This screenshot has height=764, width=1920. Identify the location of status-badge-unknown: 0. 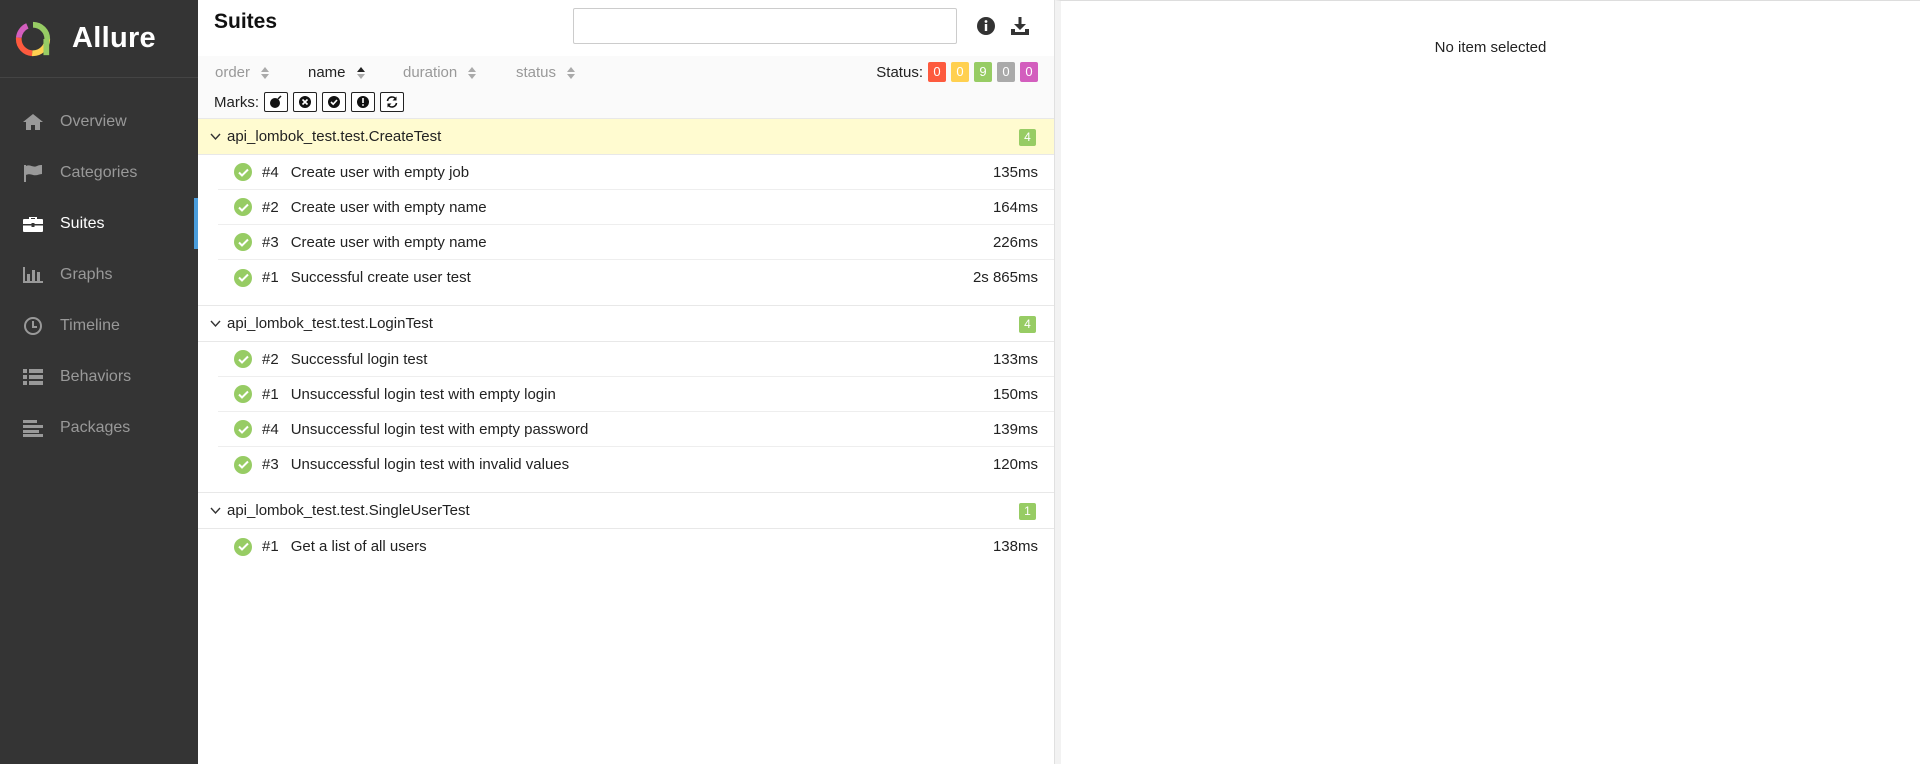
(1029, 72).